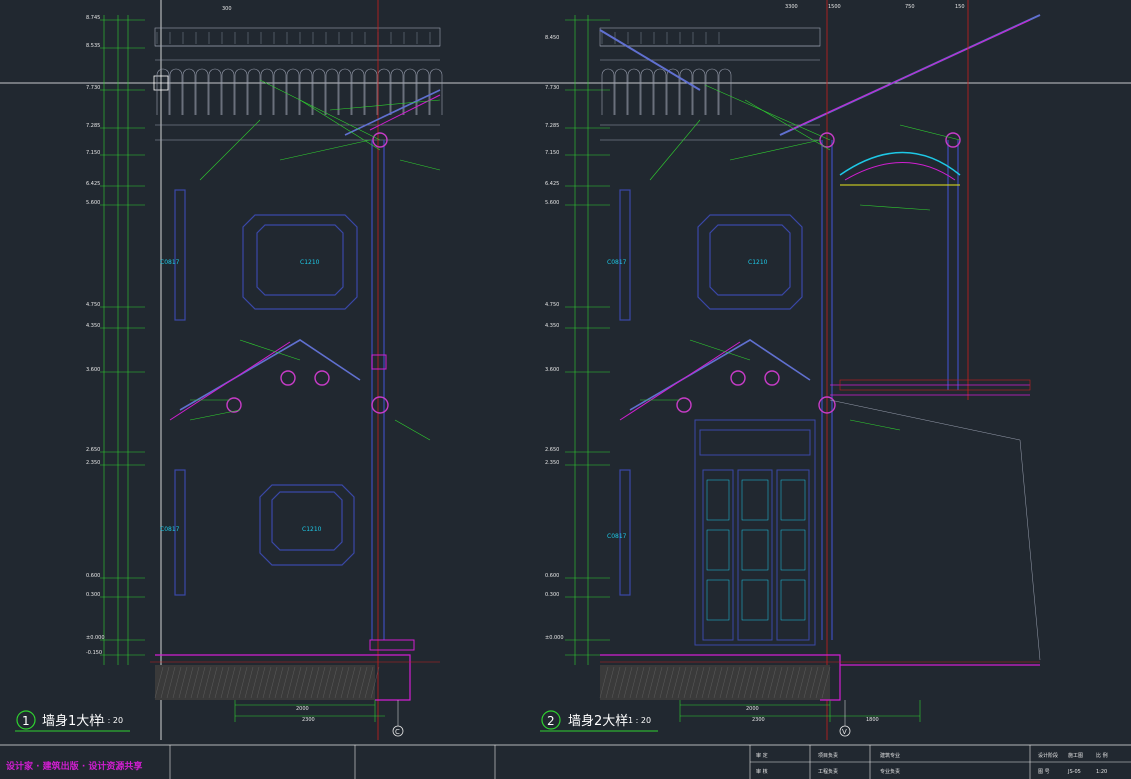 The width and height of the screenshot is (1131, 779). I want to click on top-dim: 750, so click(910, 7).